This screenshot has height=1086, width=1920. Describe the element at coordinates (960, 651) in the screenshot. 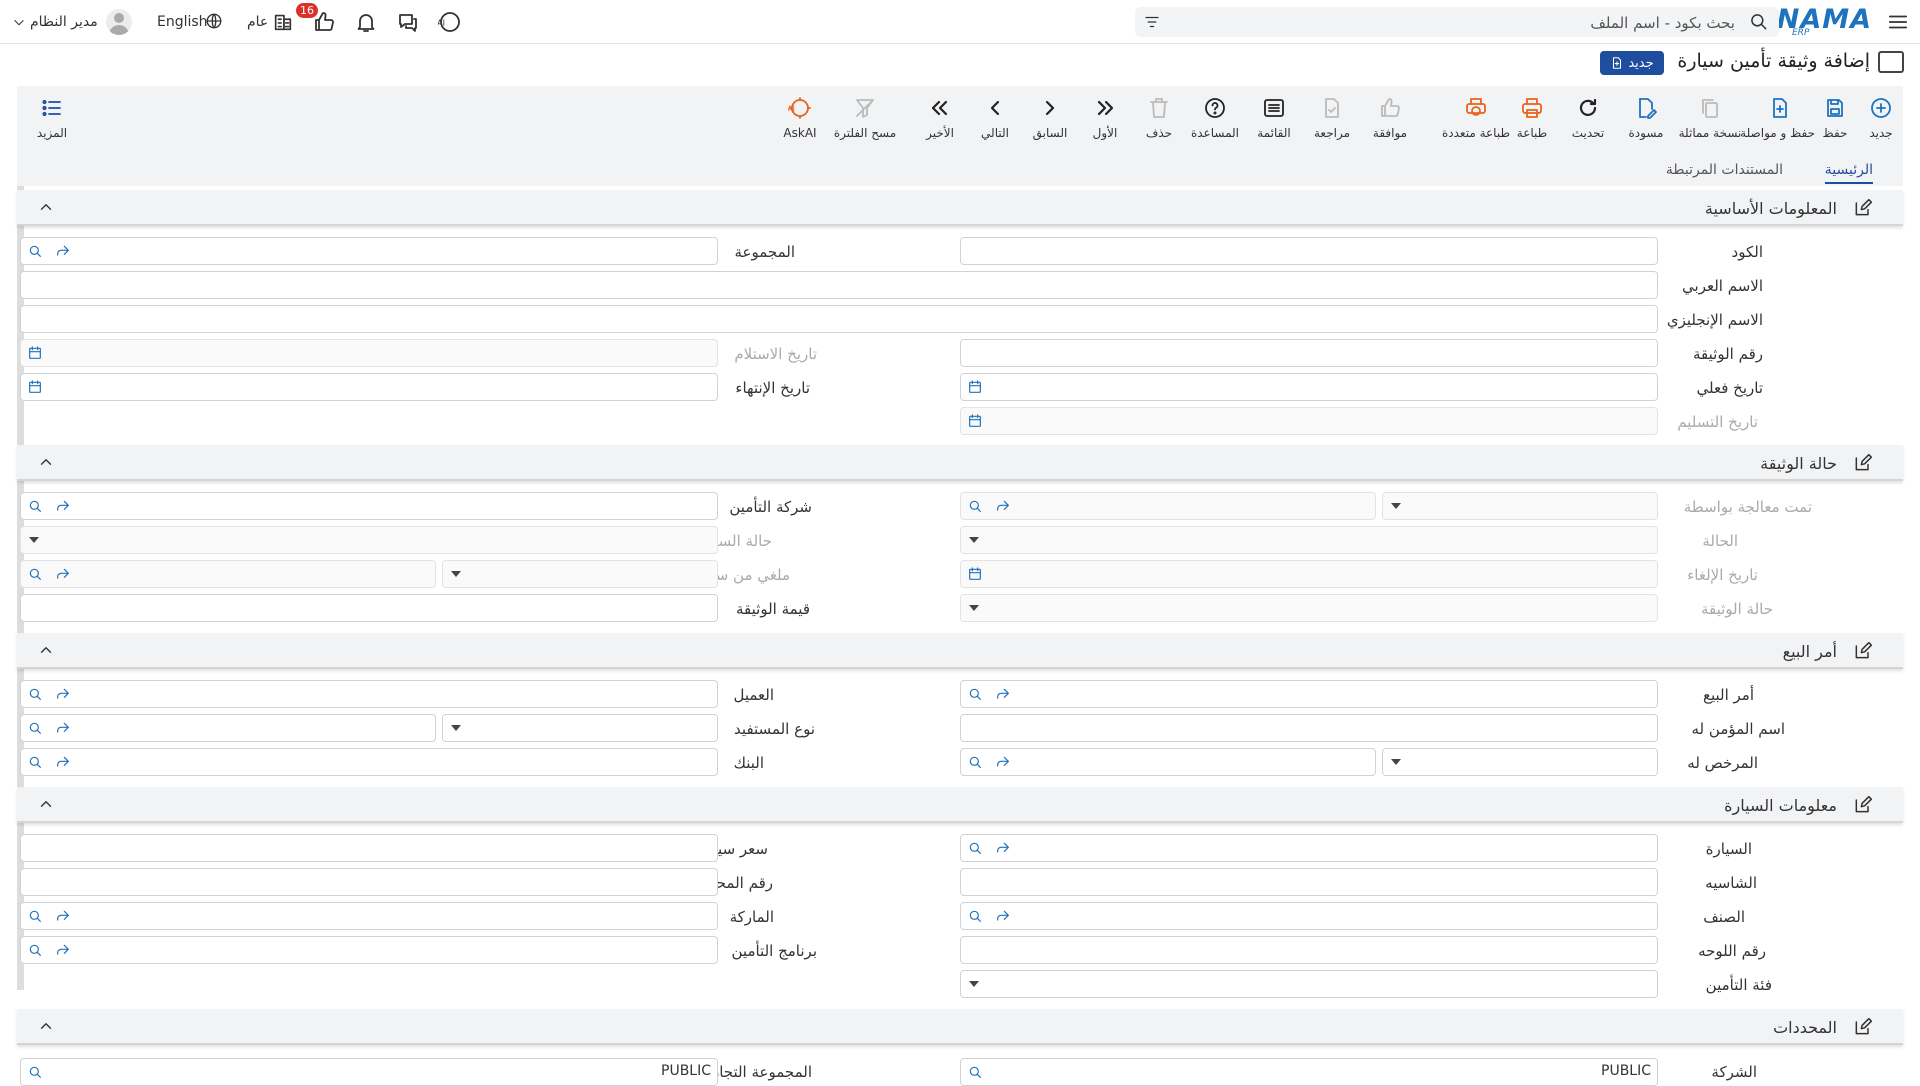

I see `section-sales-order: أمر البيع` at that location.